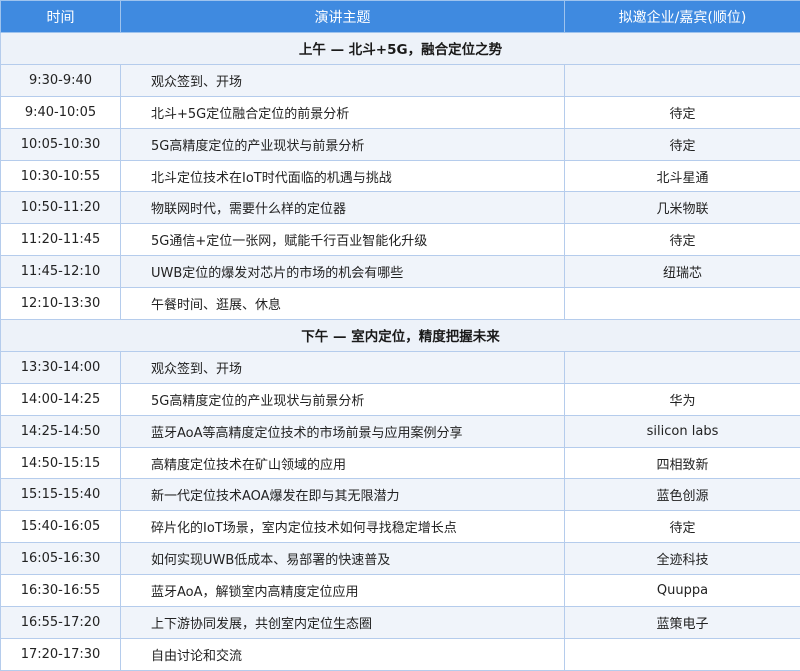 The height and width of the screenshot is (671, 800). What do you see at coordinates (343, 304) in the screenshot?
I see `topic-cell: 午餐时间、逛展、休息` at bounding box center [343, 304].